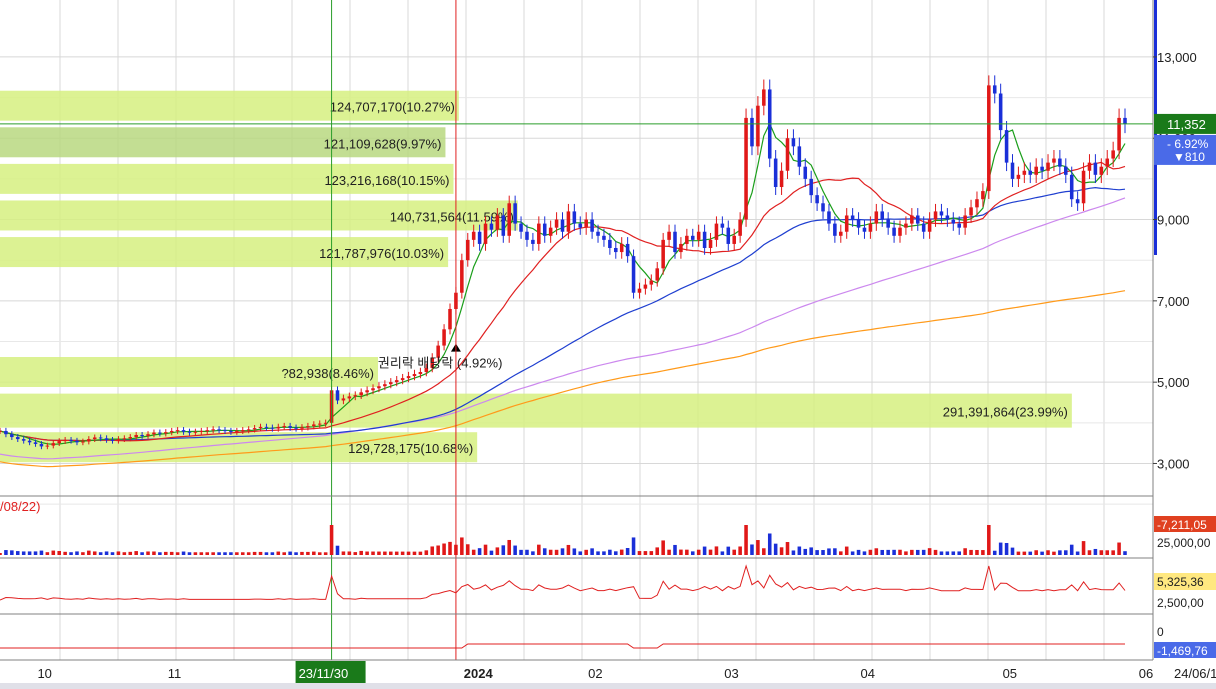 The image size is (1216, 689). I want to click on volume-profile-label: 140,731,564(11.59%), so click(452, 216).